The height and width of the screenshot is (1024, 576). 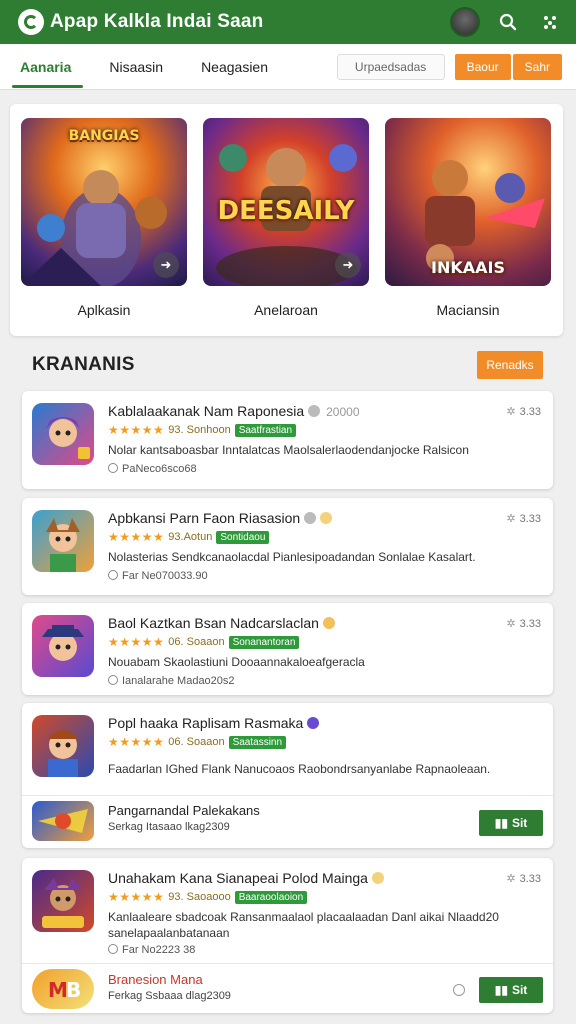 What do you see at coordinates (234, 411) in the screenshot?
I see `app-title: Kablalaakanak Nam Raponesia 20000` at bounding box center [234, 411].